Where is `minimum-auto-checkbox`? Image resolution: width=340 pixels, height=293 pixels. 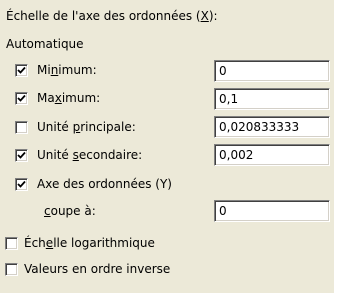
minimum-auto-checkbox is located at coordinates (21, 70).